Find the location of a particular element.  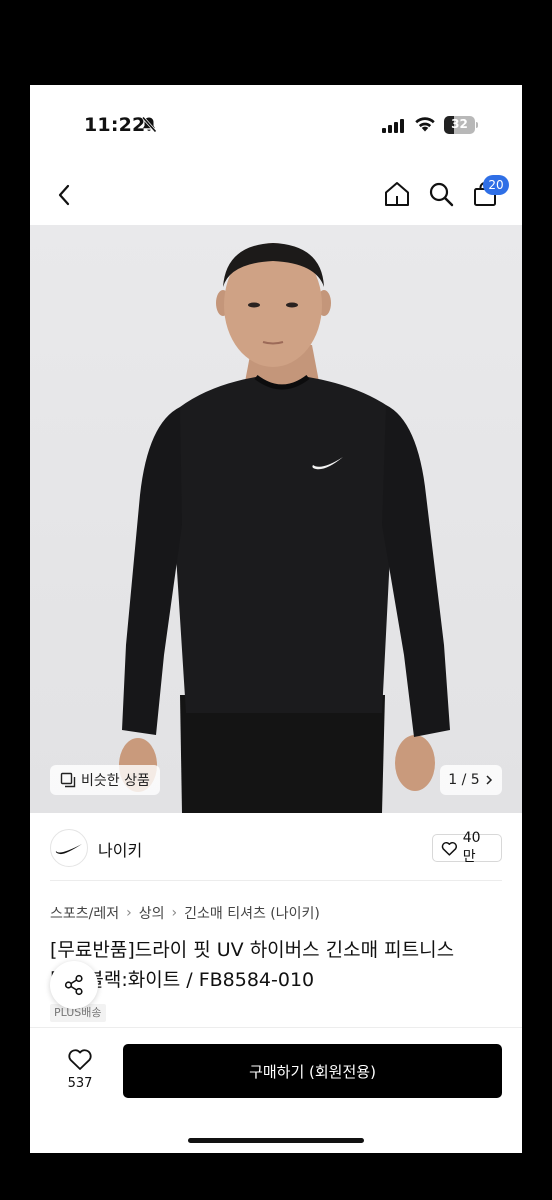

similar-items-icon is located at coordinates (68, 780).